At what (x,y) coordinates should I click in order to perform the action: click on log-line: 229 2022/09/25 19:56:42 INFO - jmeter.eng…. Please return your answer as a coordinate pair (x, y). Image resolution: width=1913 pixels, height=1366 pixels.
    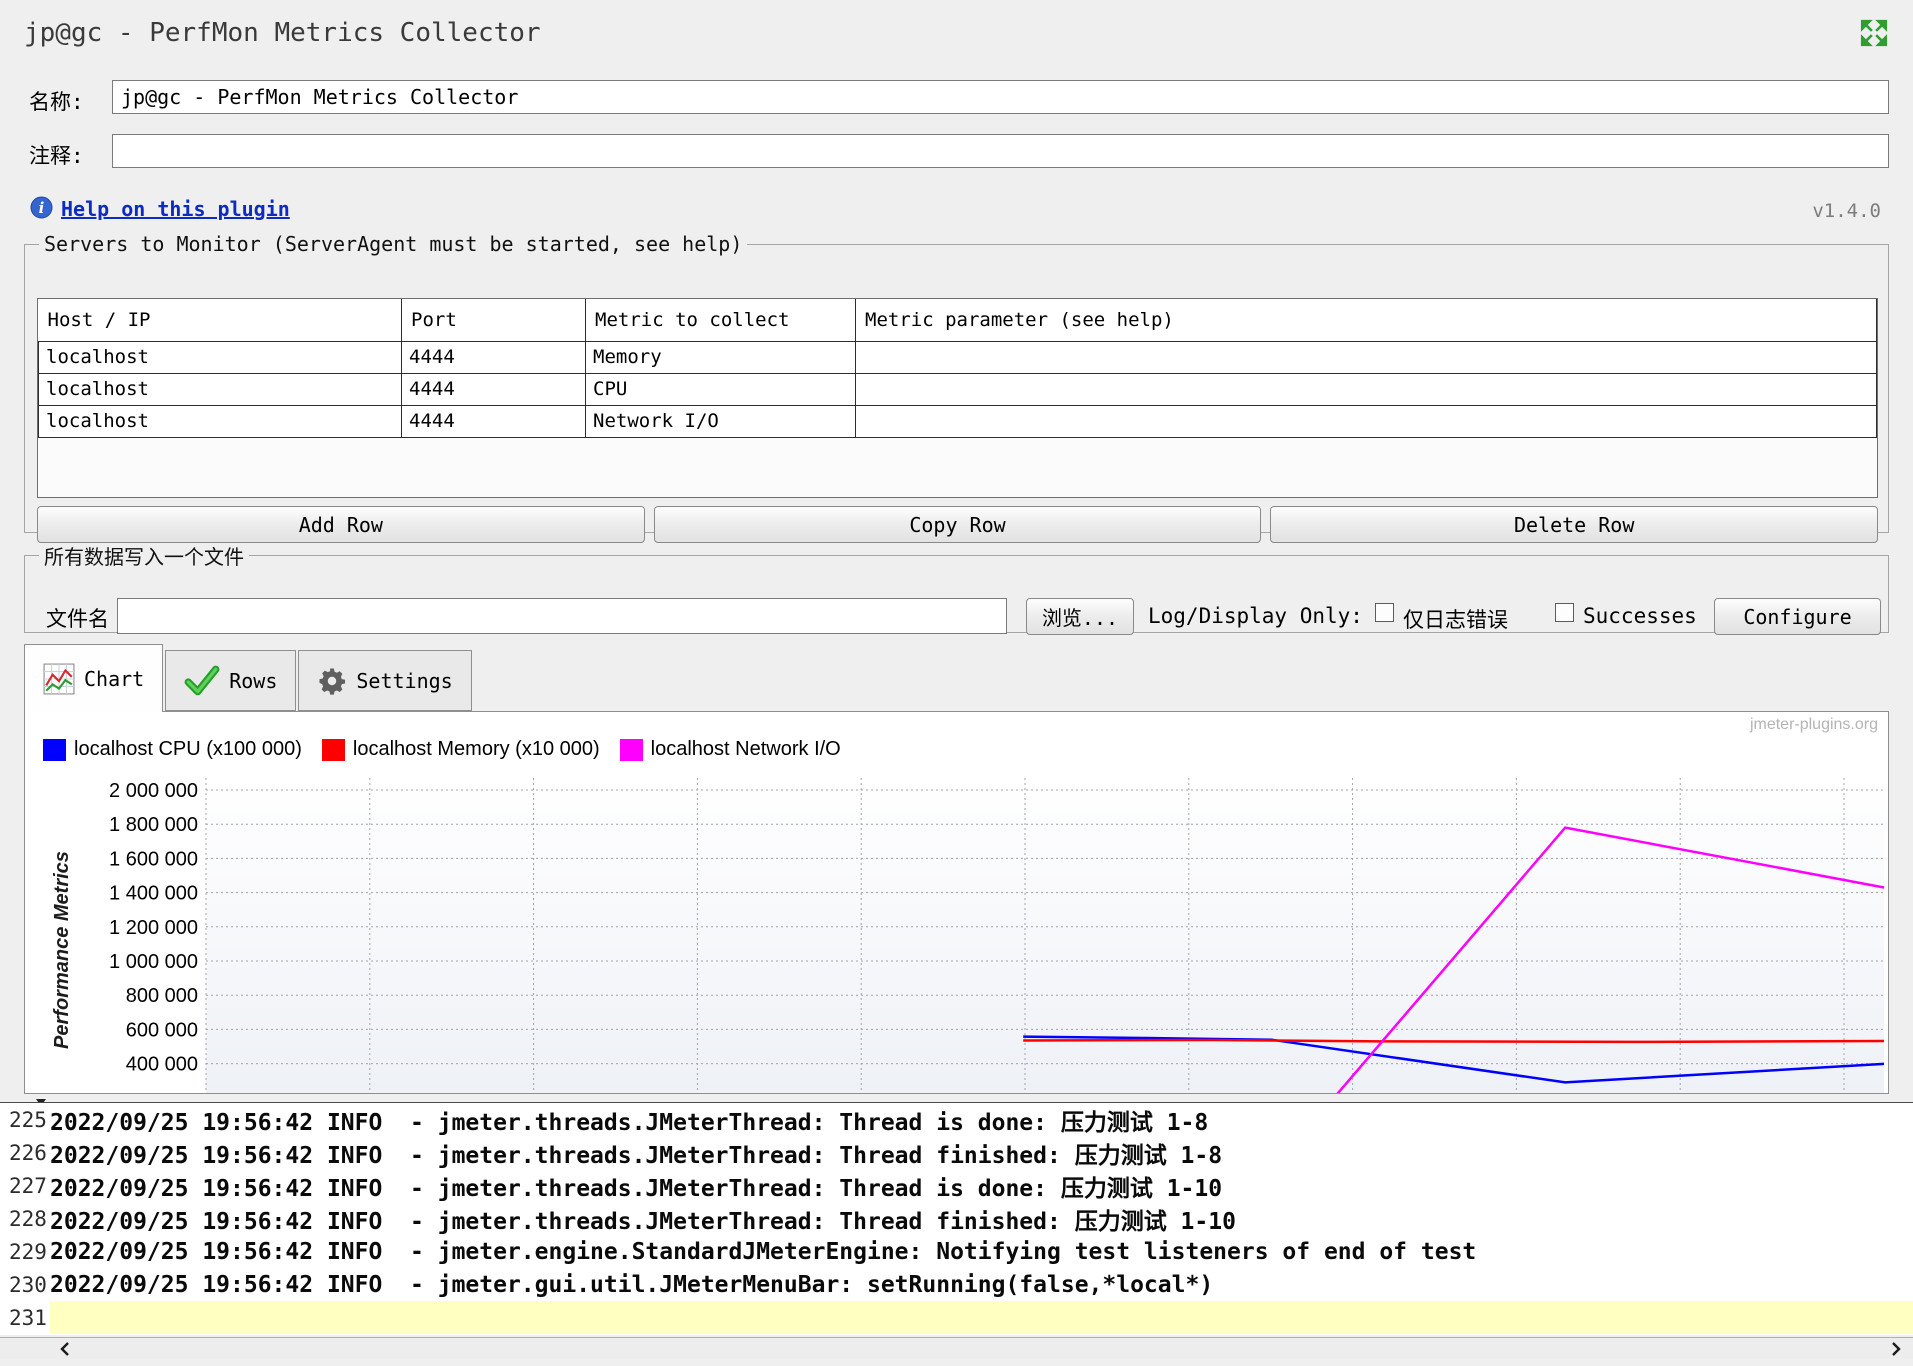
    Looking at the image, I should click on (956, 1251).